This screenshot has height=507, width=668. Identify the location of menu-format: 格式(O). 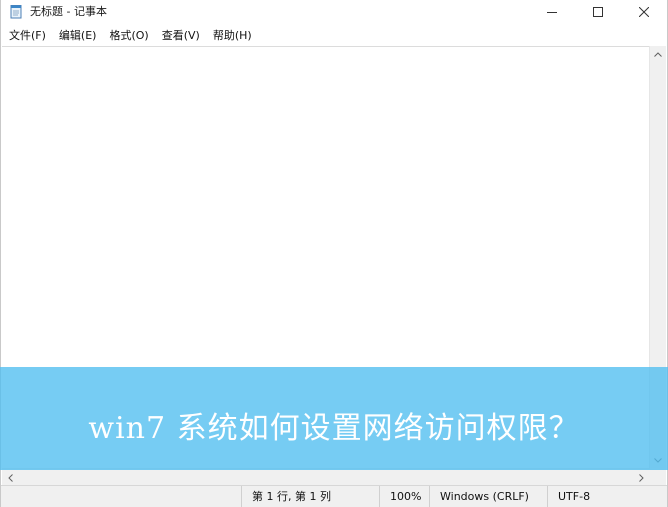
(128, 36).